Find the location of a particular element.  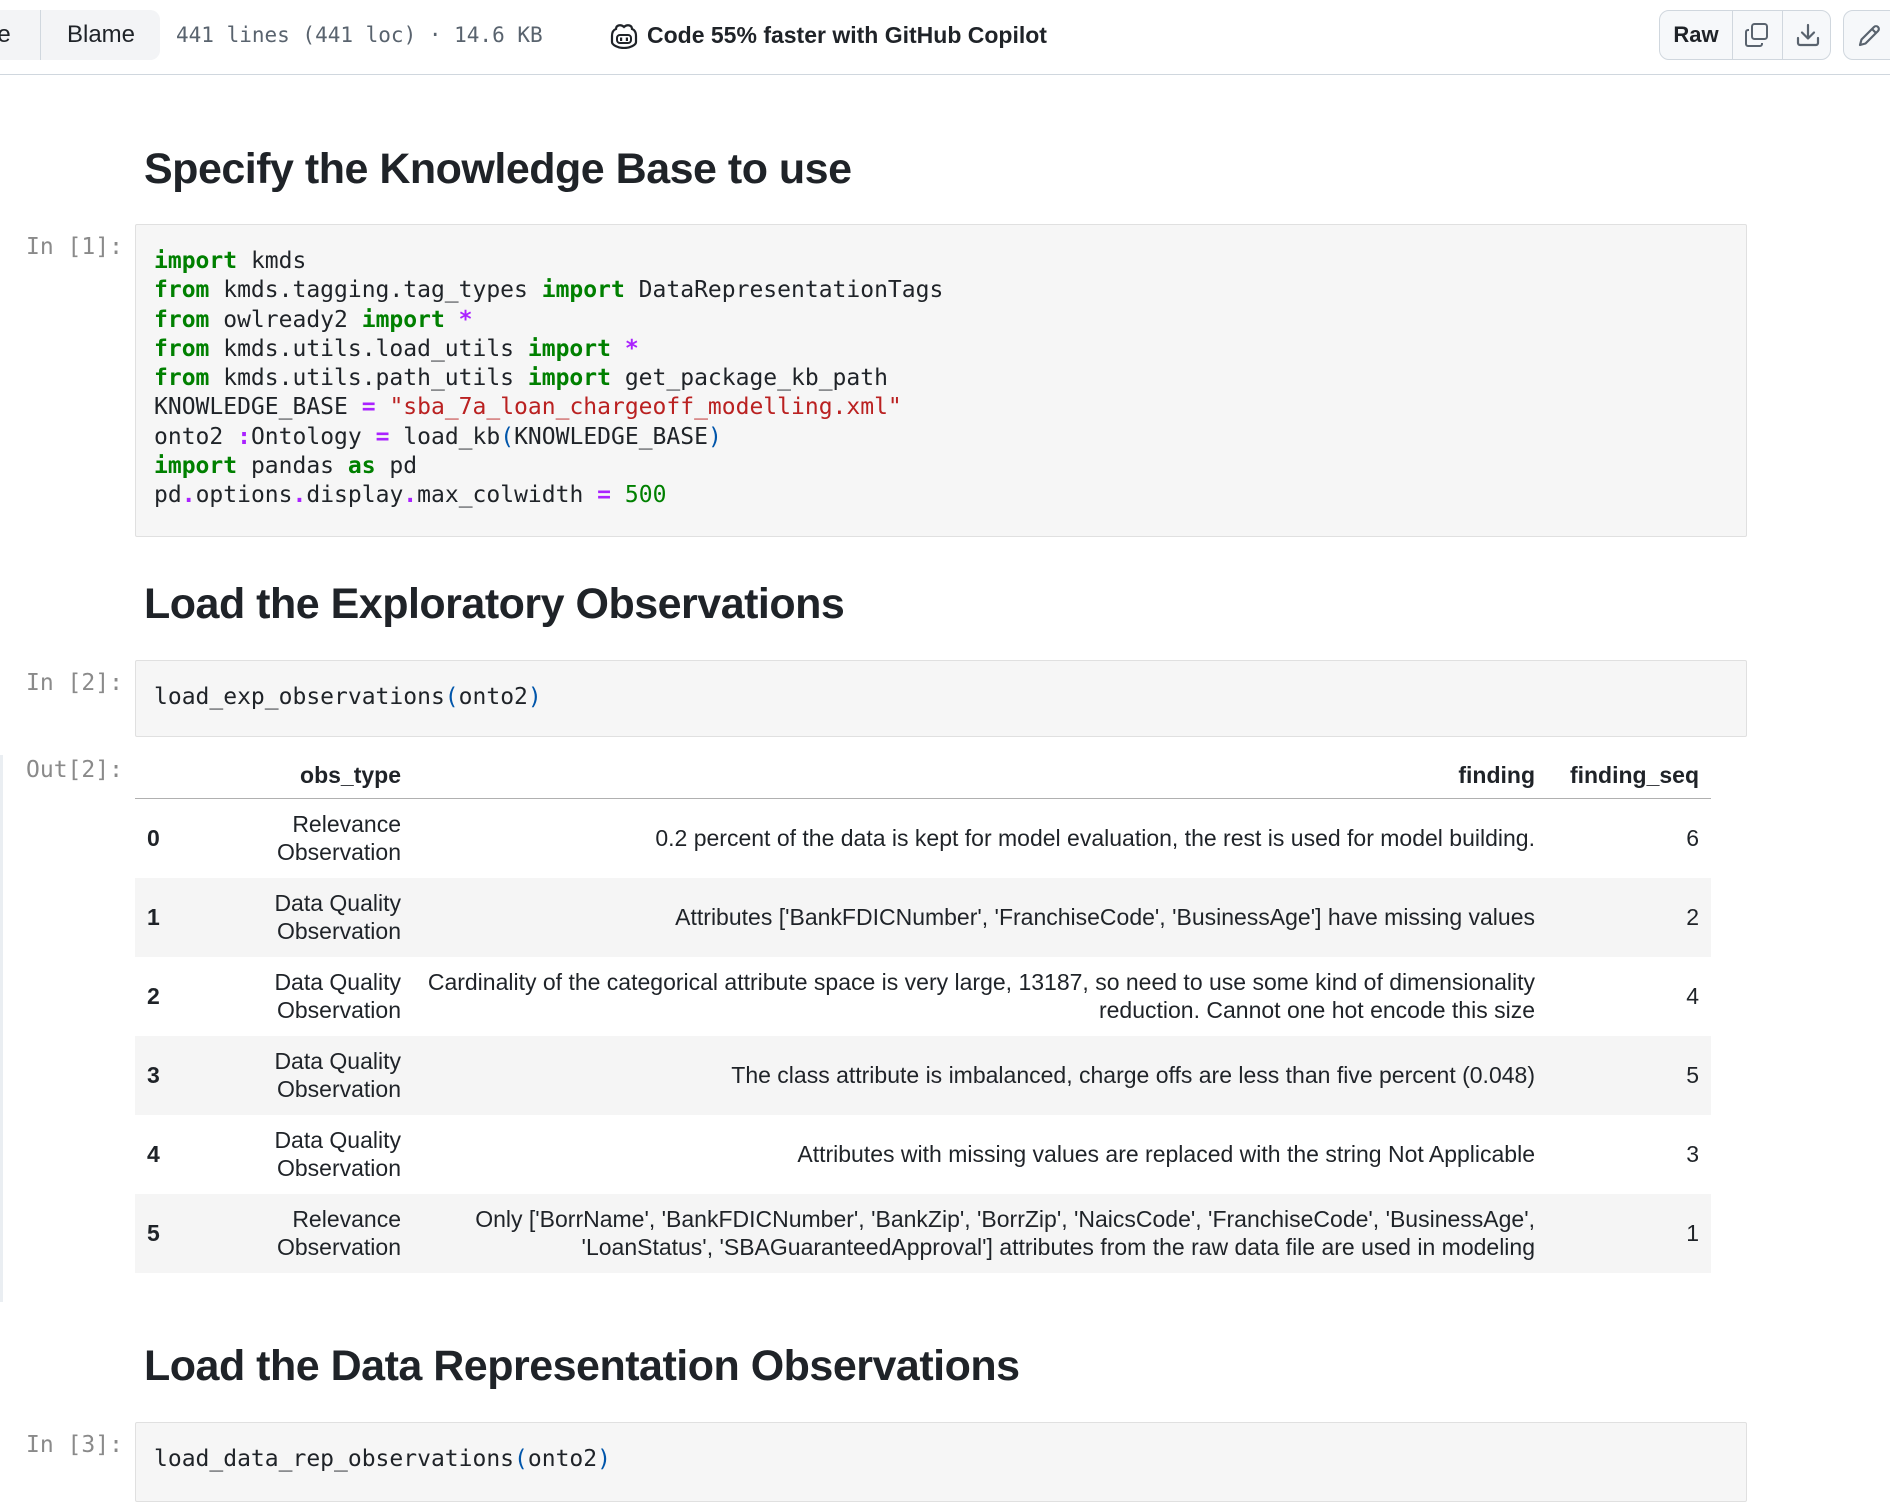

cell-finding-seq: 6 is located at coordinates (1692, 838).